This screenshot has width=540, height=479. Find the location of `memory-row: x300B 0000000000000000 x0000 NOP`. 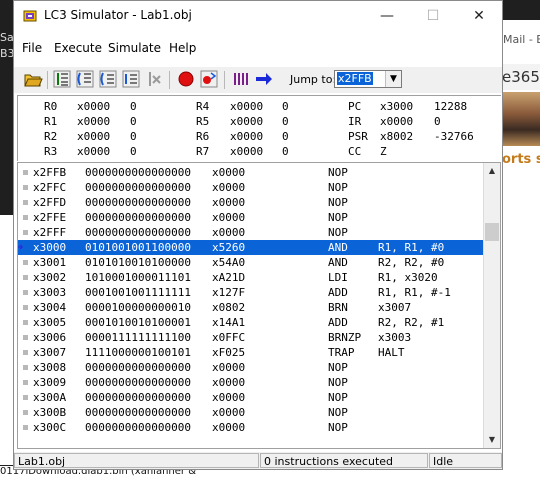

memory-row: x300B 0000000000000000 x0000 NOP is located at coordinates (251, 412).